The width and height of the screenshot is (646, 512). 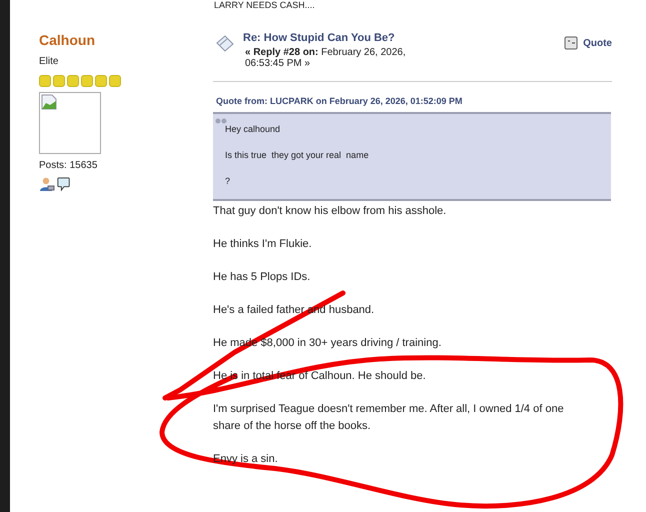 I want to click on post-paragraph: That guy don't know his elbow from his asshole., so click(x=330, y=211).